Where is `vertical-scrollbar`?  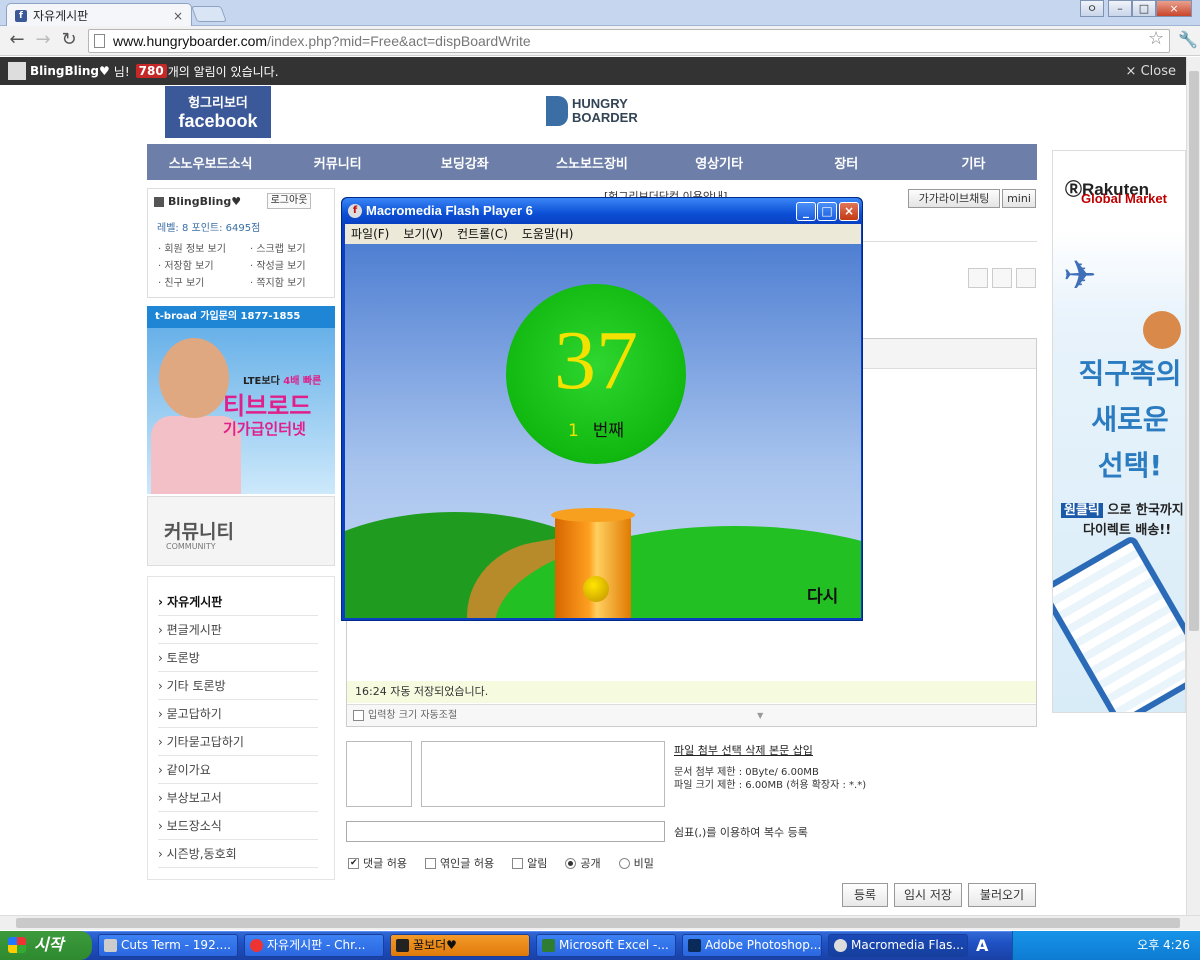 vertical-scrollbar is located at coordinates (1193, 486).